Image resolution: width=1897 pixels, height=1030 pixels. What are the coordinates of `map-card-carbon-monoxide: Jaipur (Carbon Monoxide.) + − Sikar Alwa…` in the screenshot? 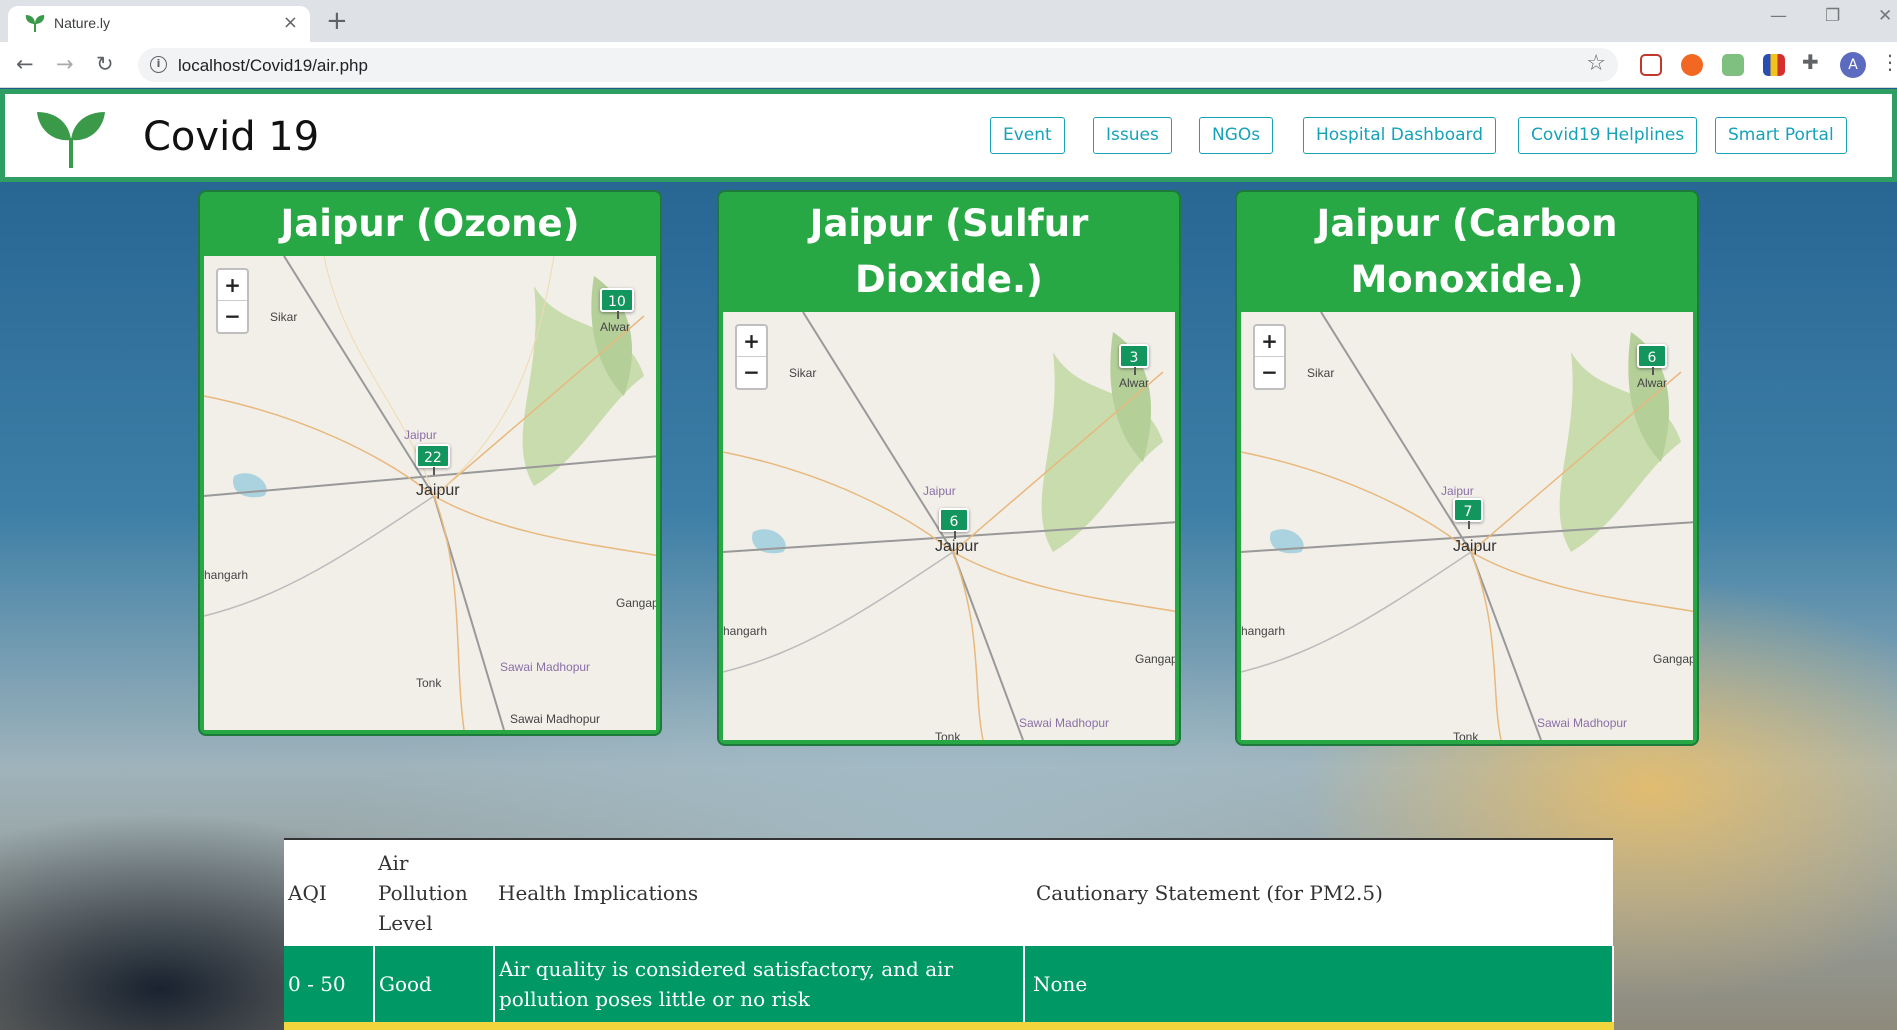 It's located at (1467, 468).